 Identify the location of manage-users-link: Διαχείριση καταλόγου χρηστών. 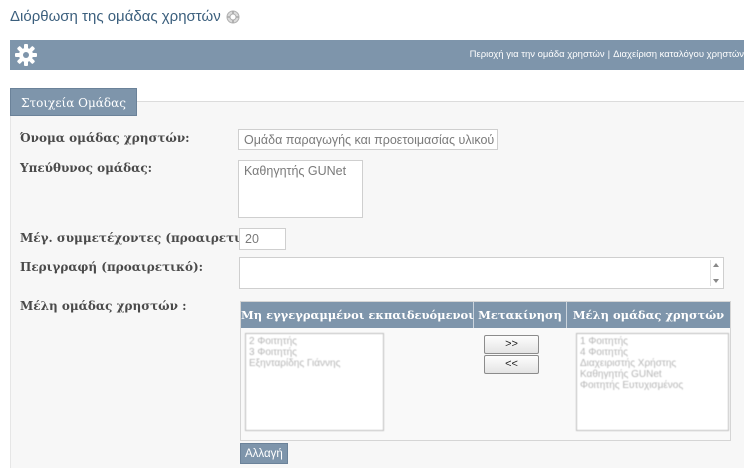
(678, 54).